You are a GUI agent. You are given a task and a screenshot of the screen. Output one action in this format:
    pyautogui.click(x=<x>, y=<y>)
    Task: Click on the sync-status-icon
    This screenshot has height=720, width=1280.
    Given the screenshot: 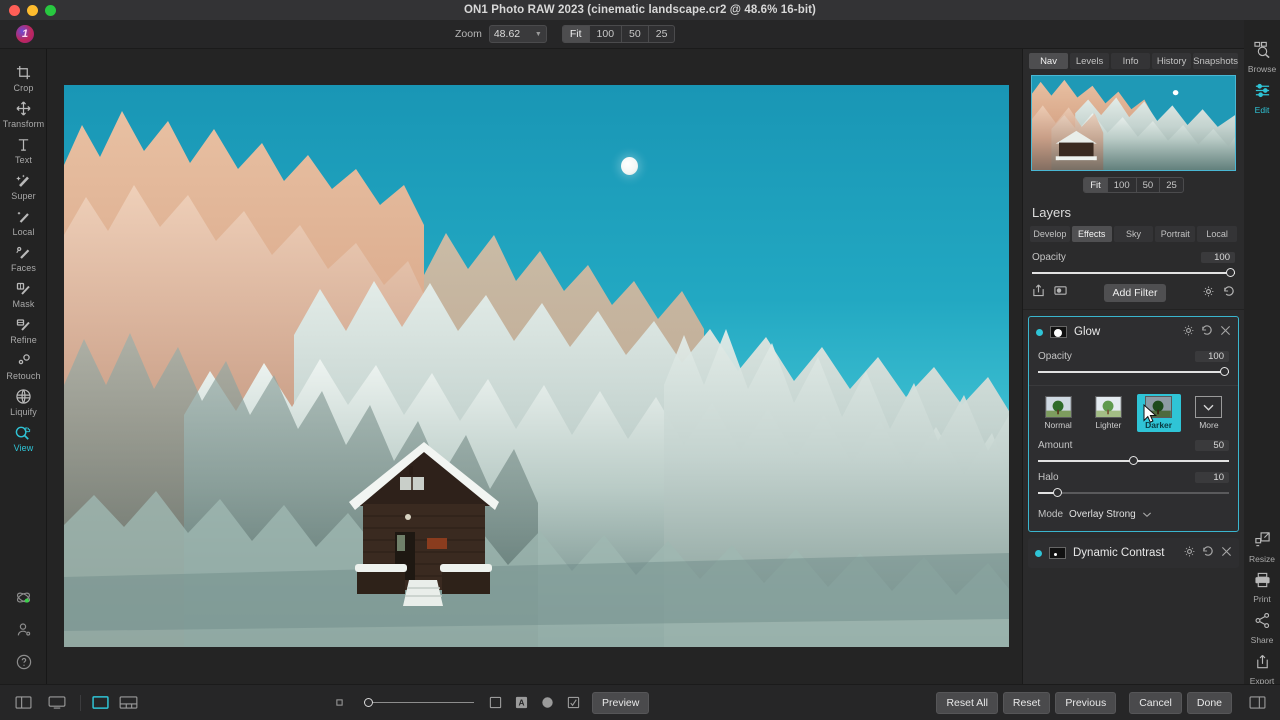 What is the action you would take?
    pyautogui.click(x=23, y=598)
    